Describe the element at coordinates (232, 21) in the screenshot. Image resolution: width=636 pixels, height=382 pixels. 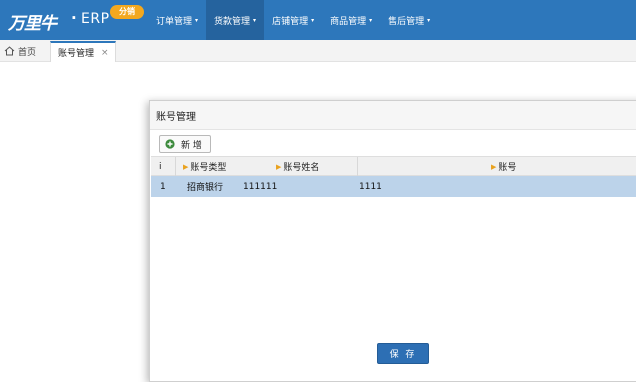
I see `menu-item-label: 货款管理` at that location.